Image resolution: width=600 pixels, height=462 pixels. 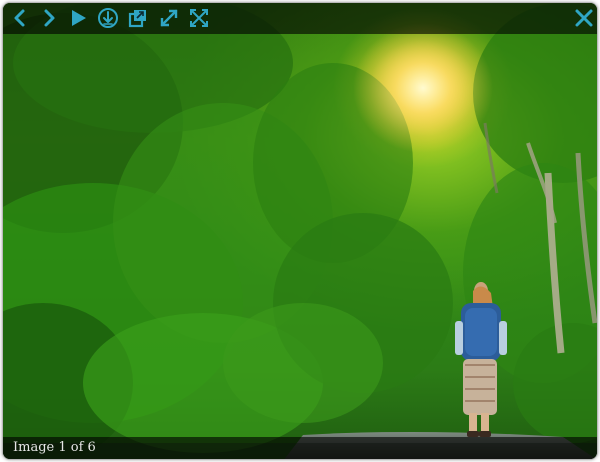 What do you see at coordinates (300, 18) in the screenshot?
I see `lightbox-toolbar` at bounding box center [300, 18].